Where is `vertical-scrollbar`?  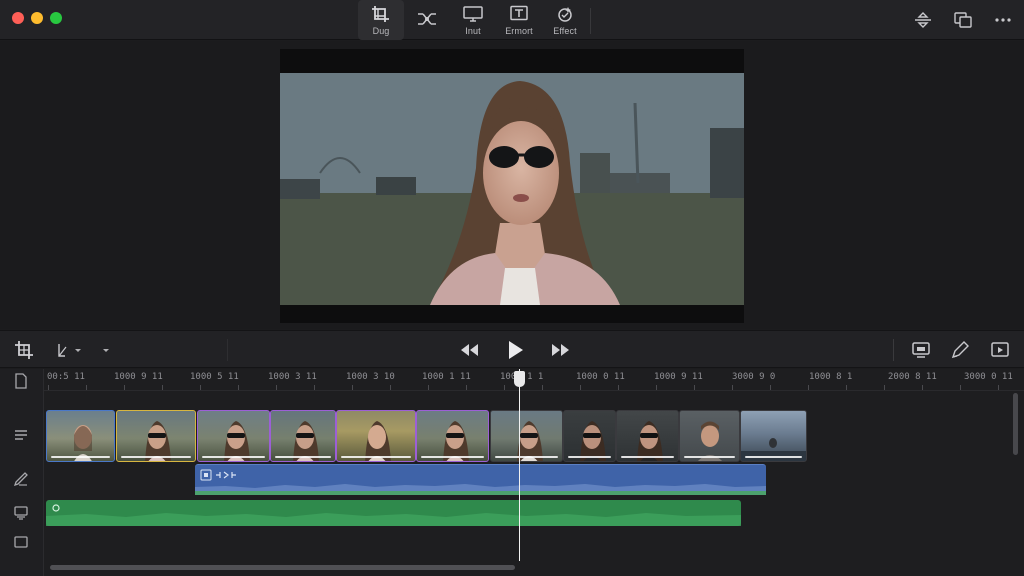 vertical-scrollbar is located at coordinates (1015, 424).